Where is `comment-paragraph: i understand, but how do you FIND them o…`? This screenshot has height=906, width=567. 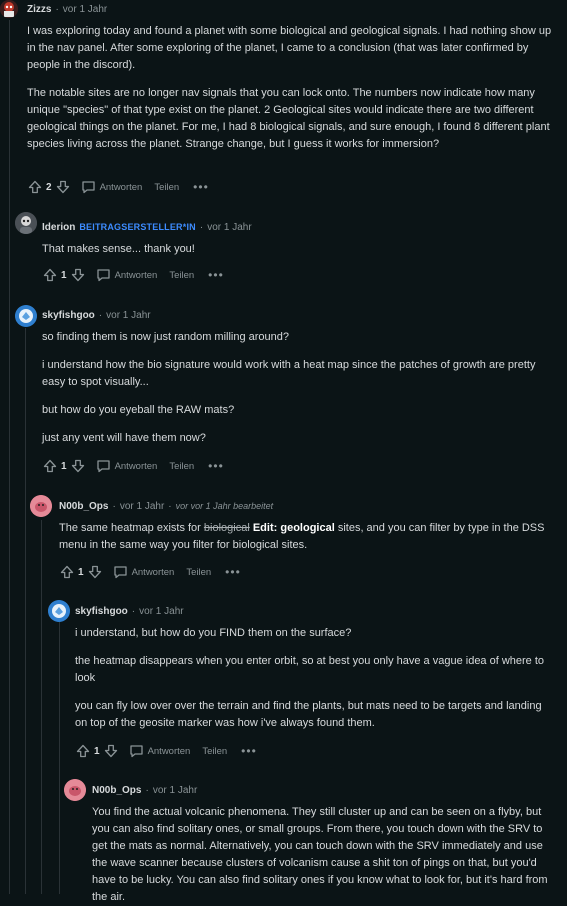 comment-paragraph: i understand, but how do you FIND them o… is located at coordinates (213, 633).